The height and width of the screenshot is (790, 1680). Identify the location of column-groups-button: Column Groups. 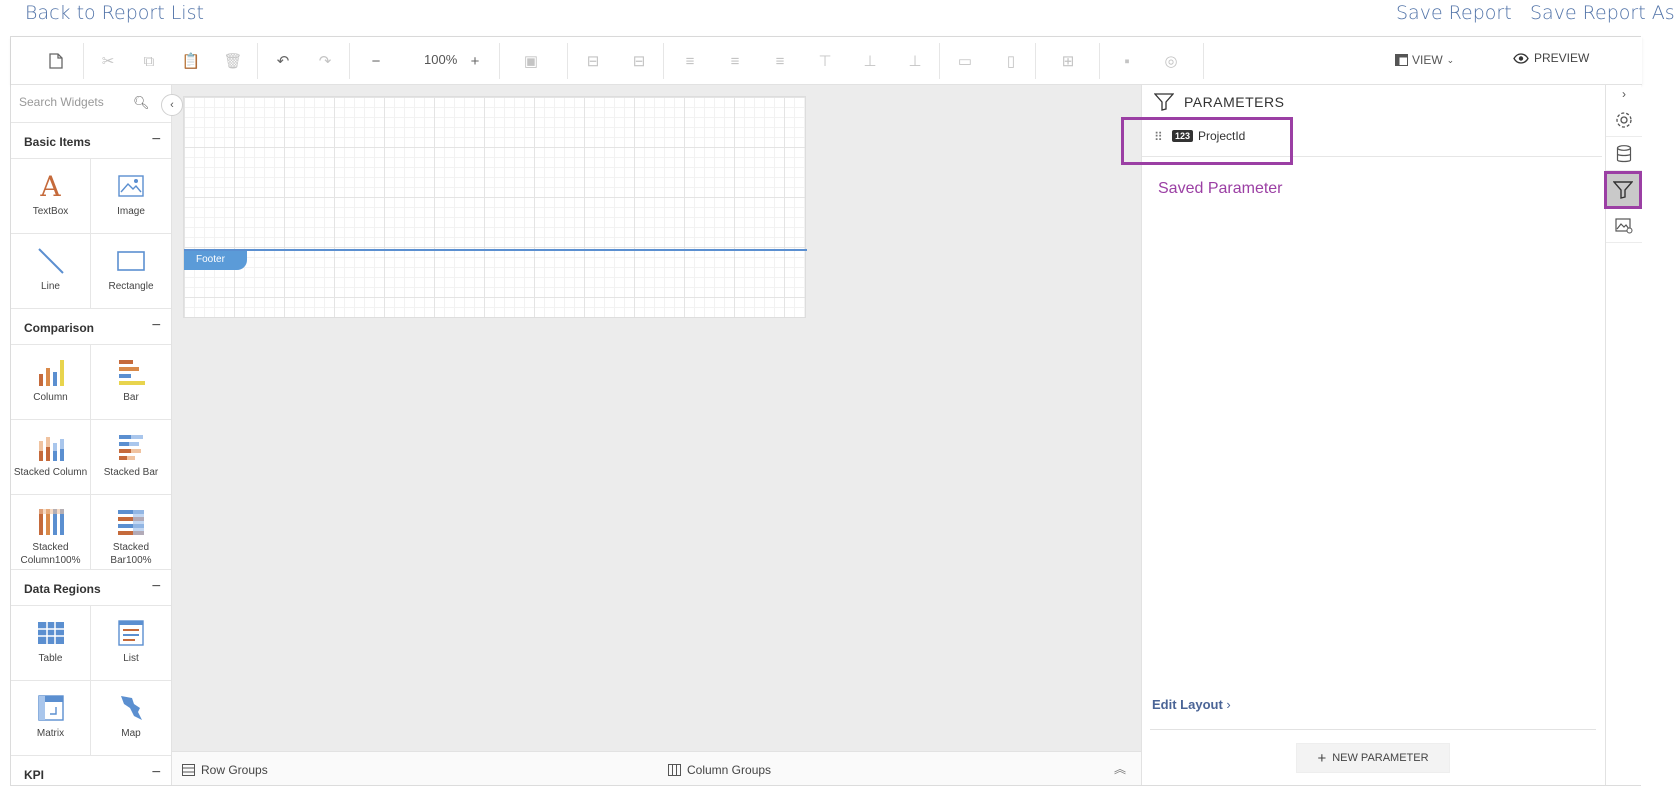
(719, 770).